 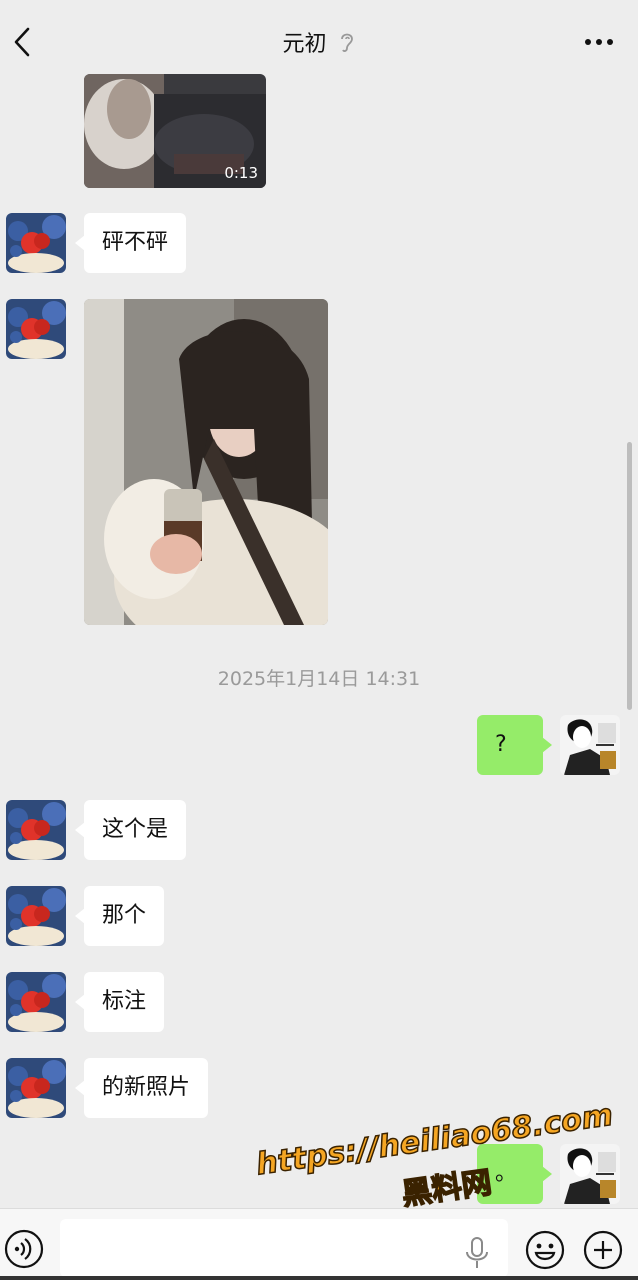 I want to click on timestamp: 2025年1月14日 14:31, so click(x=319, y=679).